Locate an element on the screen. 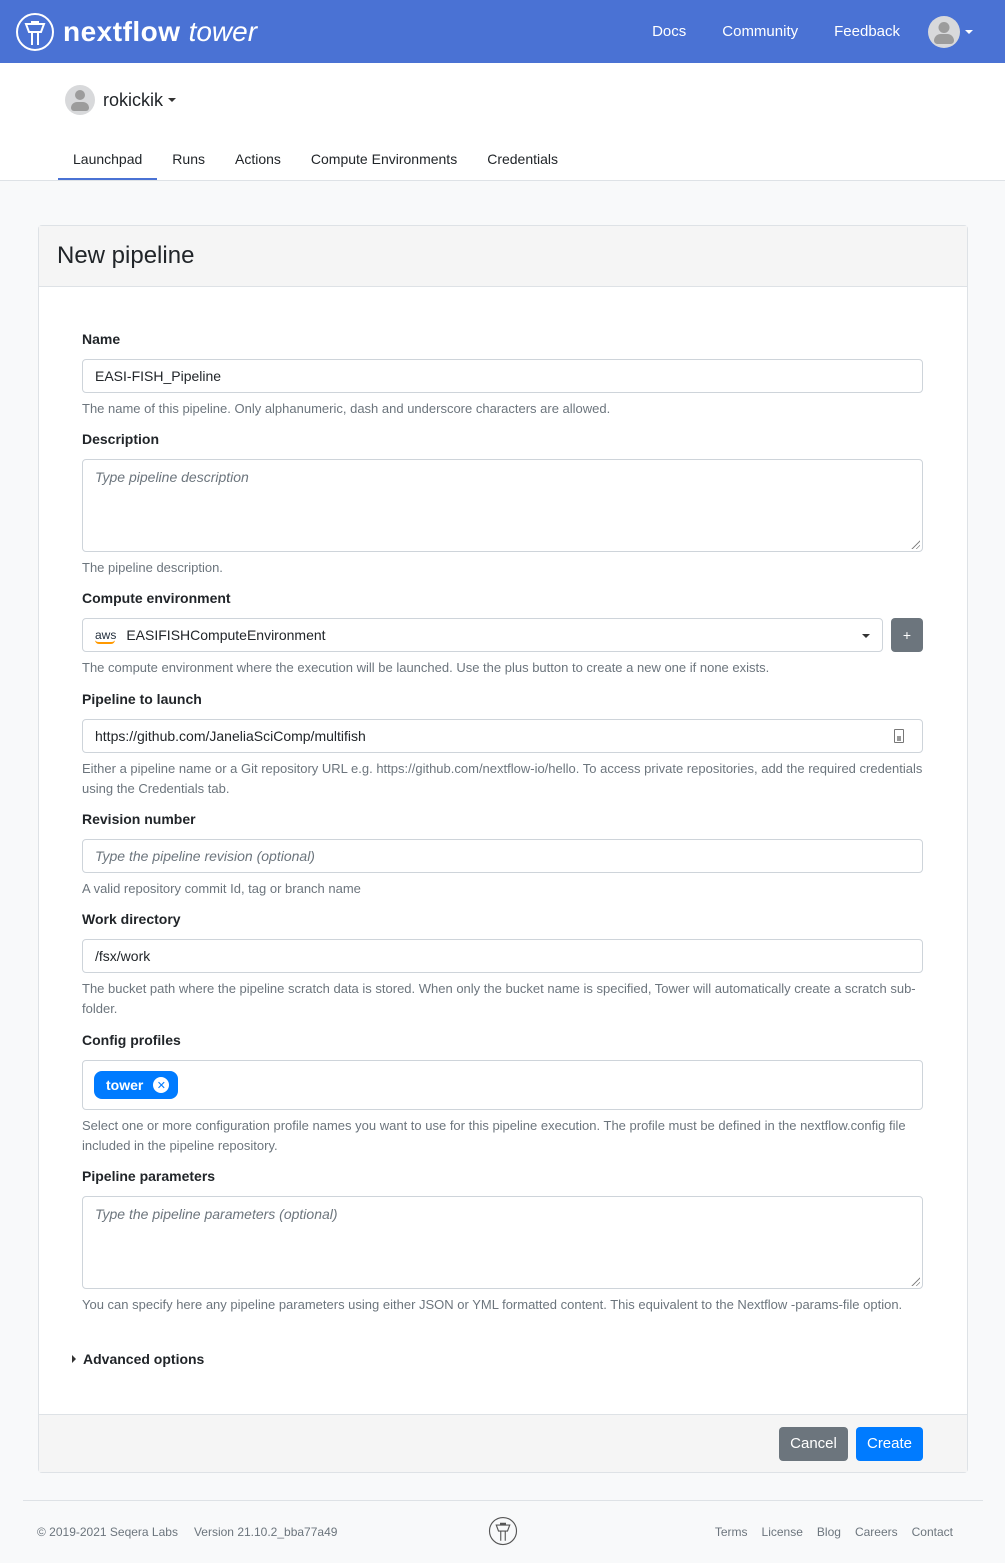  brand-logo: nextflow tower is located at coordinates (136, 32).